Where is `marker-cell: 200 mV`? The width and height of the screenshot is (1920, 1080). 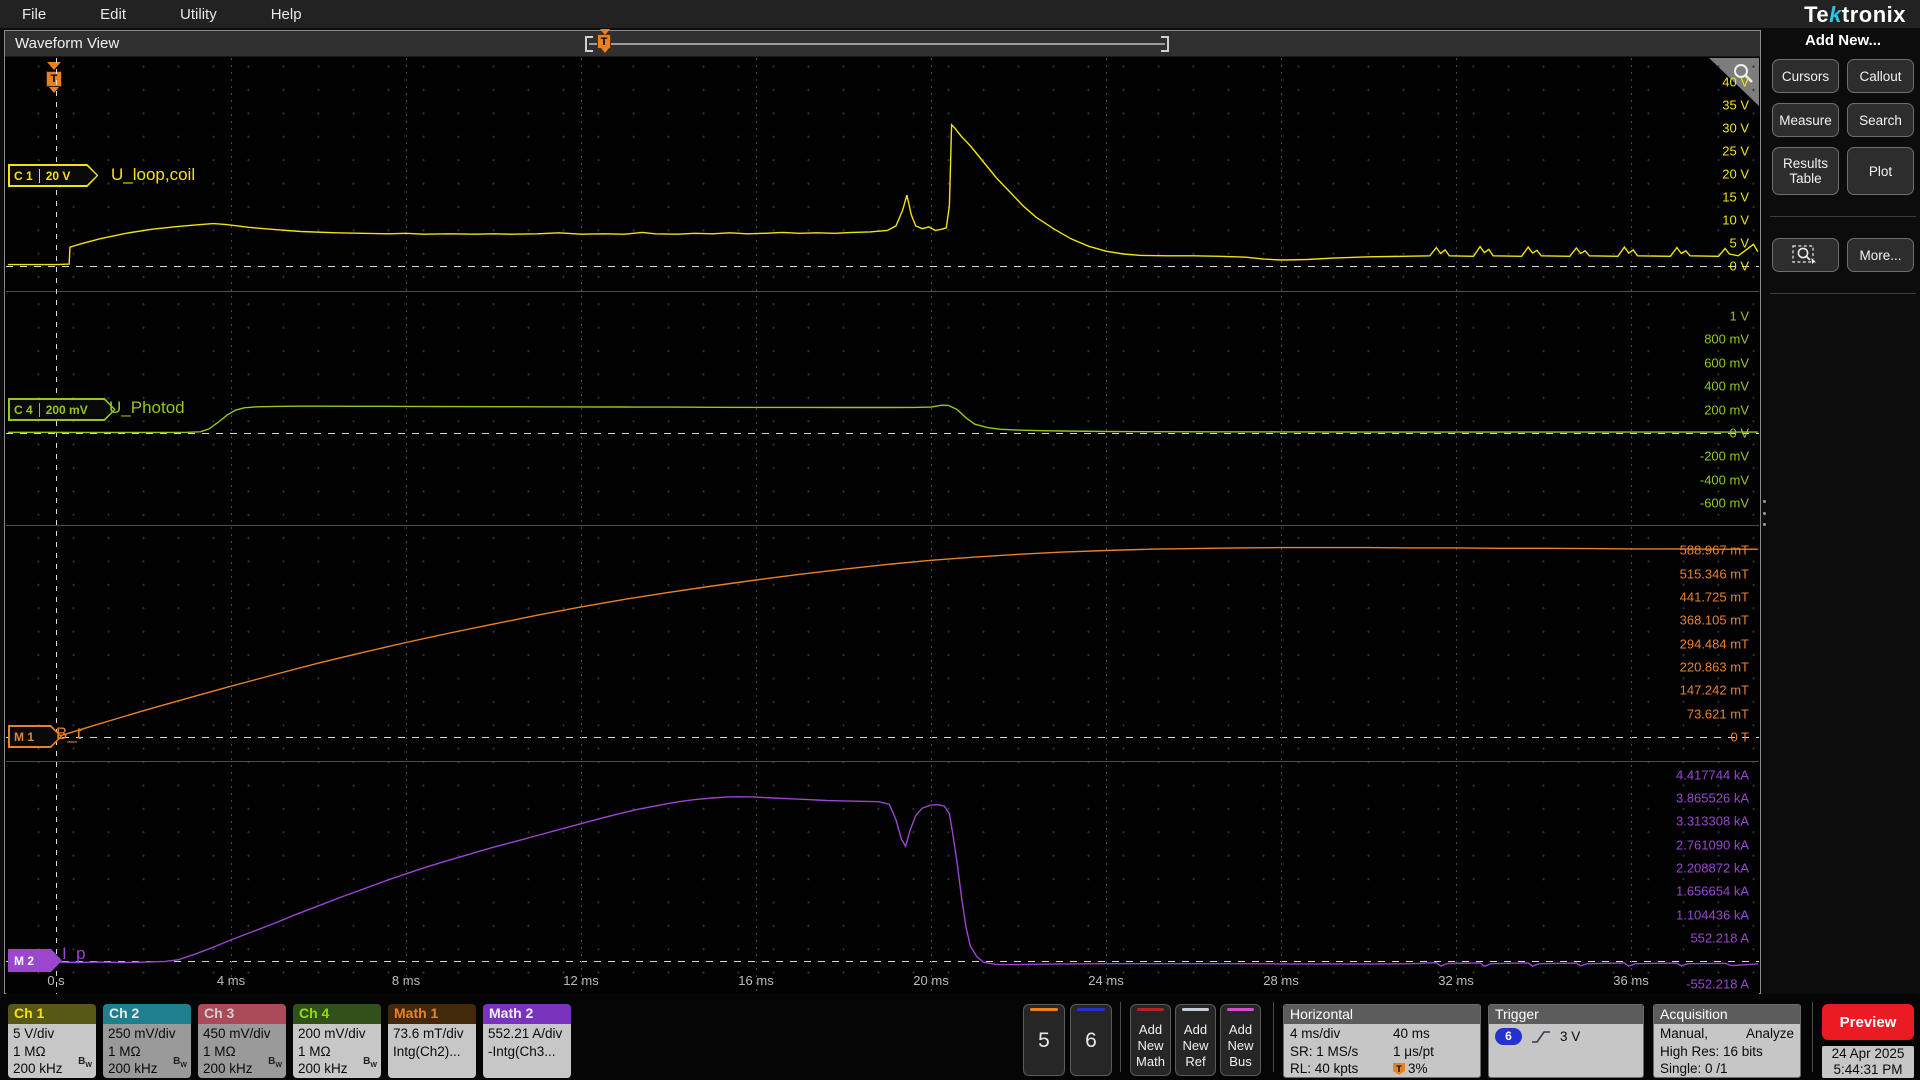
marker-cell: 200 mV is located at coordinates (66, 409).